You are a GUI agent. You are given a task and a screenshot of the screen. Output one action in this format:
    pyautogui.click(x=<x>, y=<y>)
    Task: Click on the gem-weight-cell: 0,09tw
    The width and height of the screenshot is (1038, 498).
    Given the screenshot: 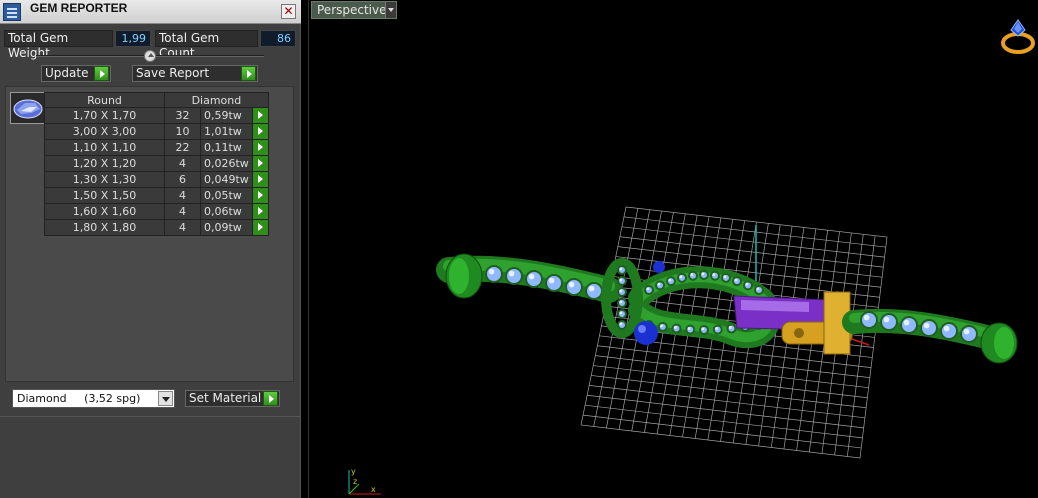 What is the action you would take?
    pyautogui.click(x=226, y=227)
    